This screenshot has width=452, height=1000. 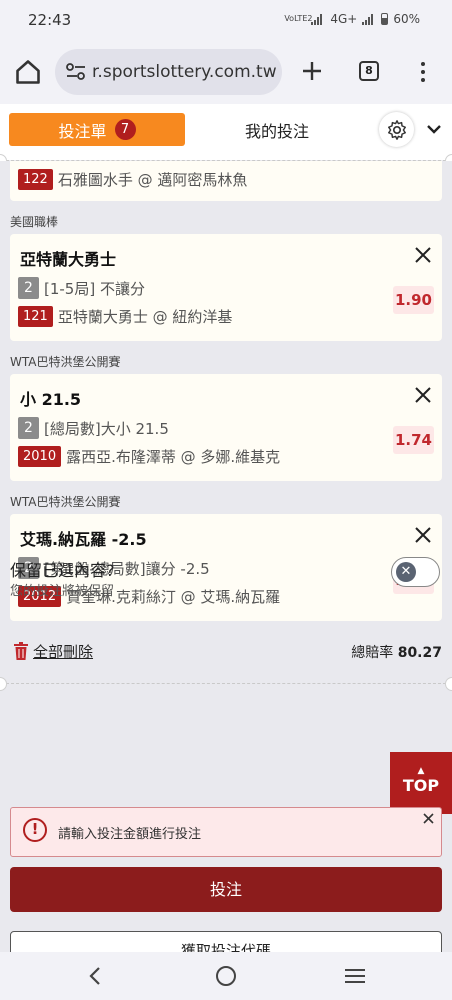 What do you see at coordinates (396, 652) in the screenshot?
I see `total-odds: 總賠率 80.27` at bounding box center [396, 652].